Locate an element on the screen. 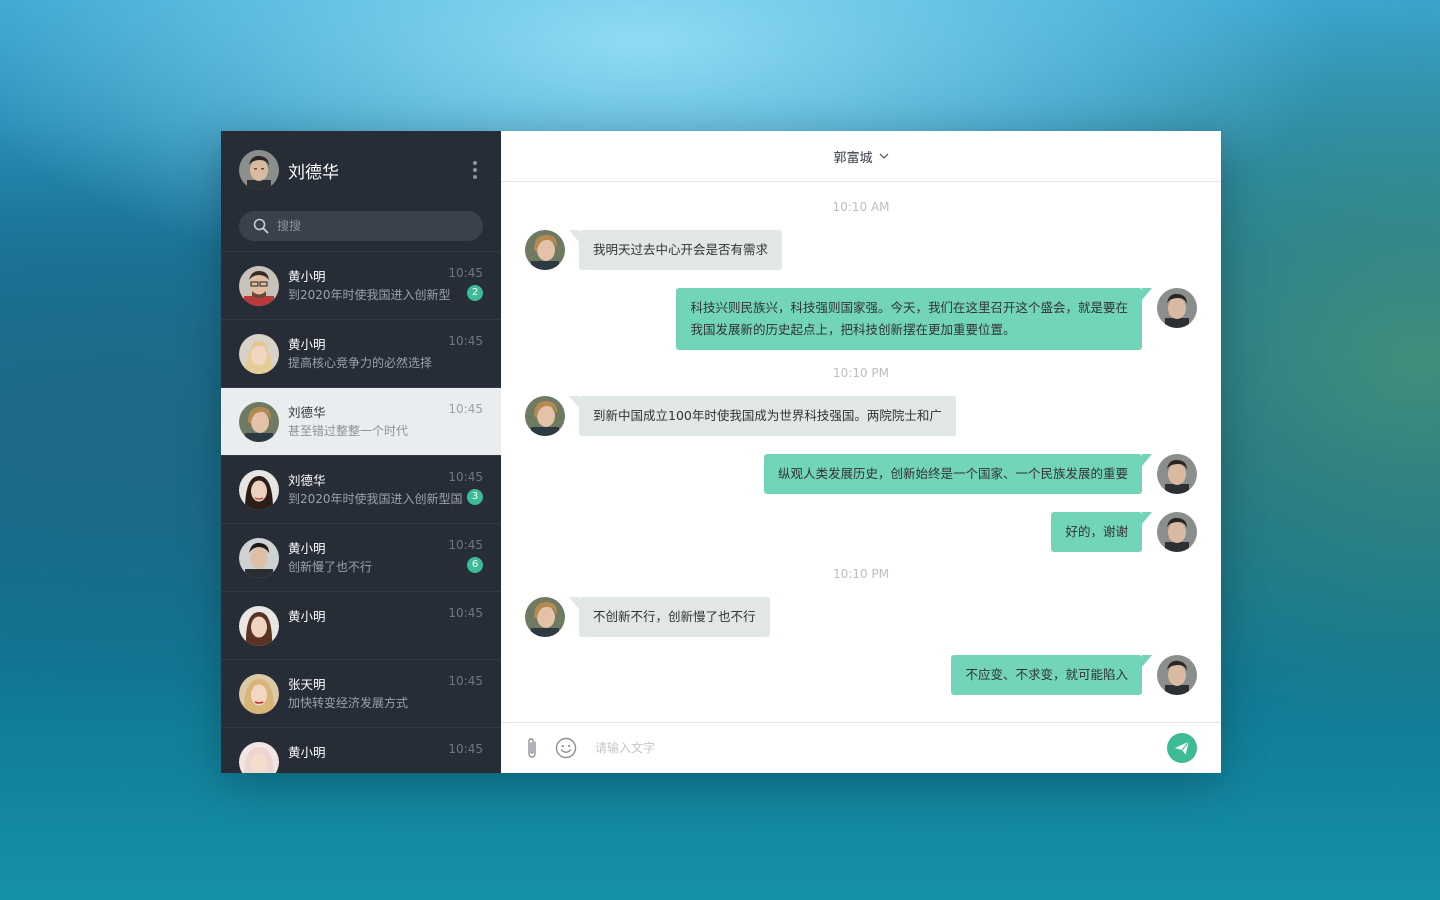 This screenshot has height=900, width=1440. message-bubble: 到新中国成立100年时使我国成为世界科技强国。两院院士和广 is located at coordinates (767, 416).